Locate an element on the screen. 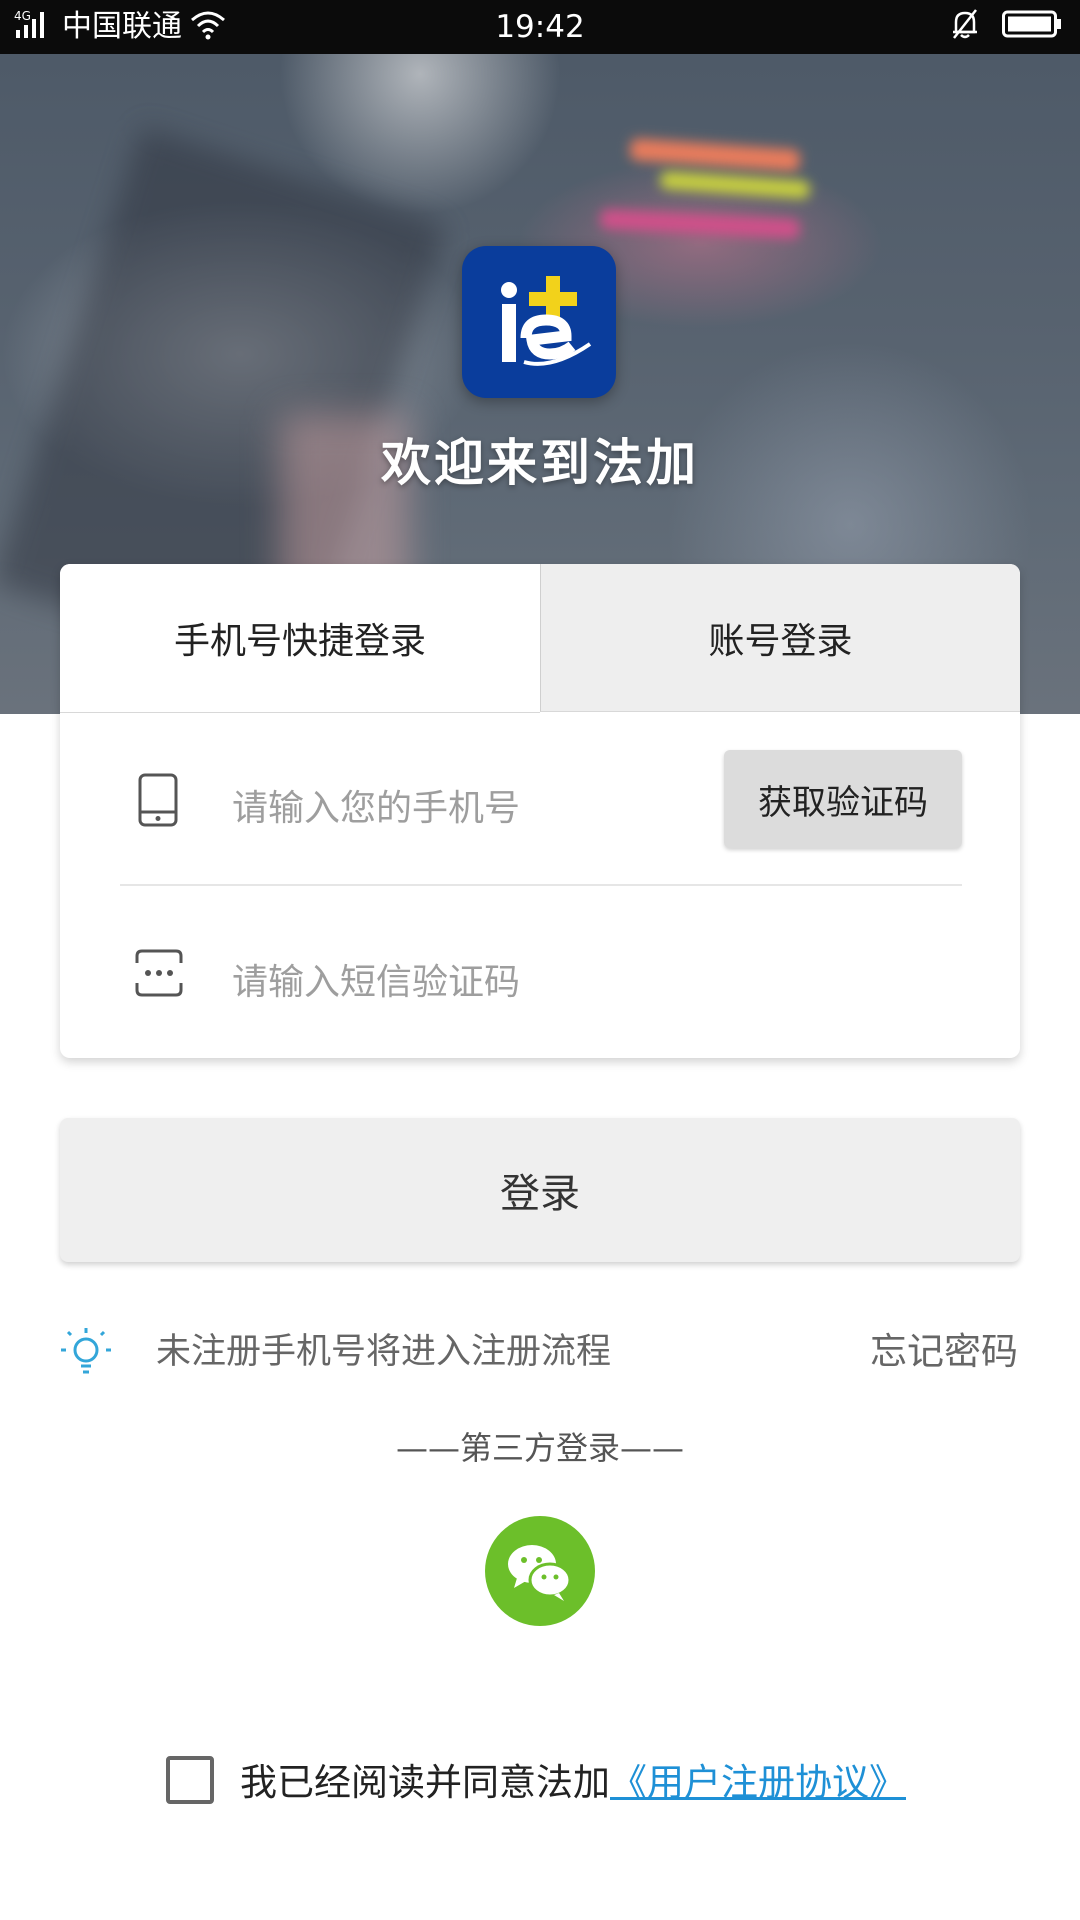 This screenshot has height=1920, width=1080. clock: 19:42 is located at coordinates (540, 27).